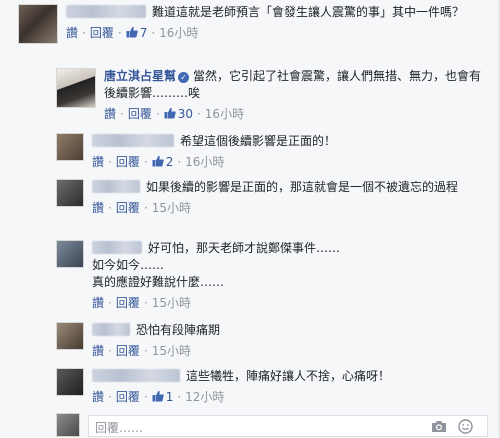 Image resolution: width=500 pixels, height=438 pixels. What do you see at coordinates (272, 197) in the screenshot?
I see `comment-item: 如果後續的影響是正面的，那這就會是一個不被遺忘的過程 讚 · 回覆 · 15小時` at bounding box center [272, 197].